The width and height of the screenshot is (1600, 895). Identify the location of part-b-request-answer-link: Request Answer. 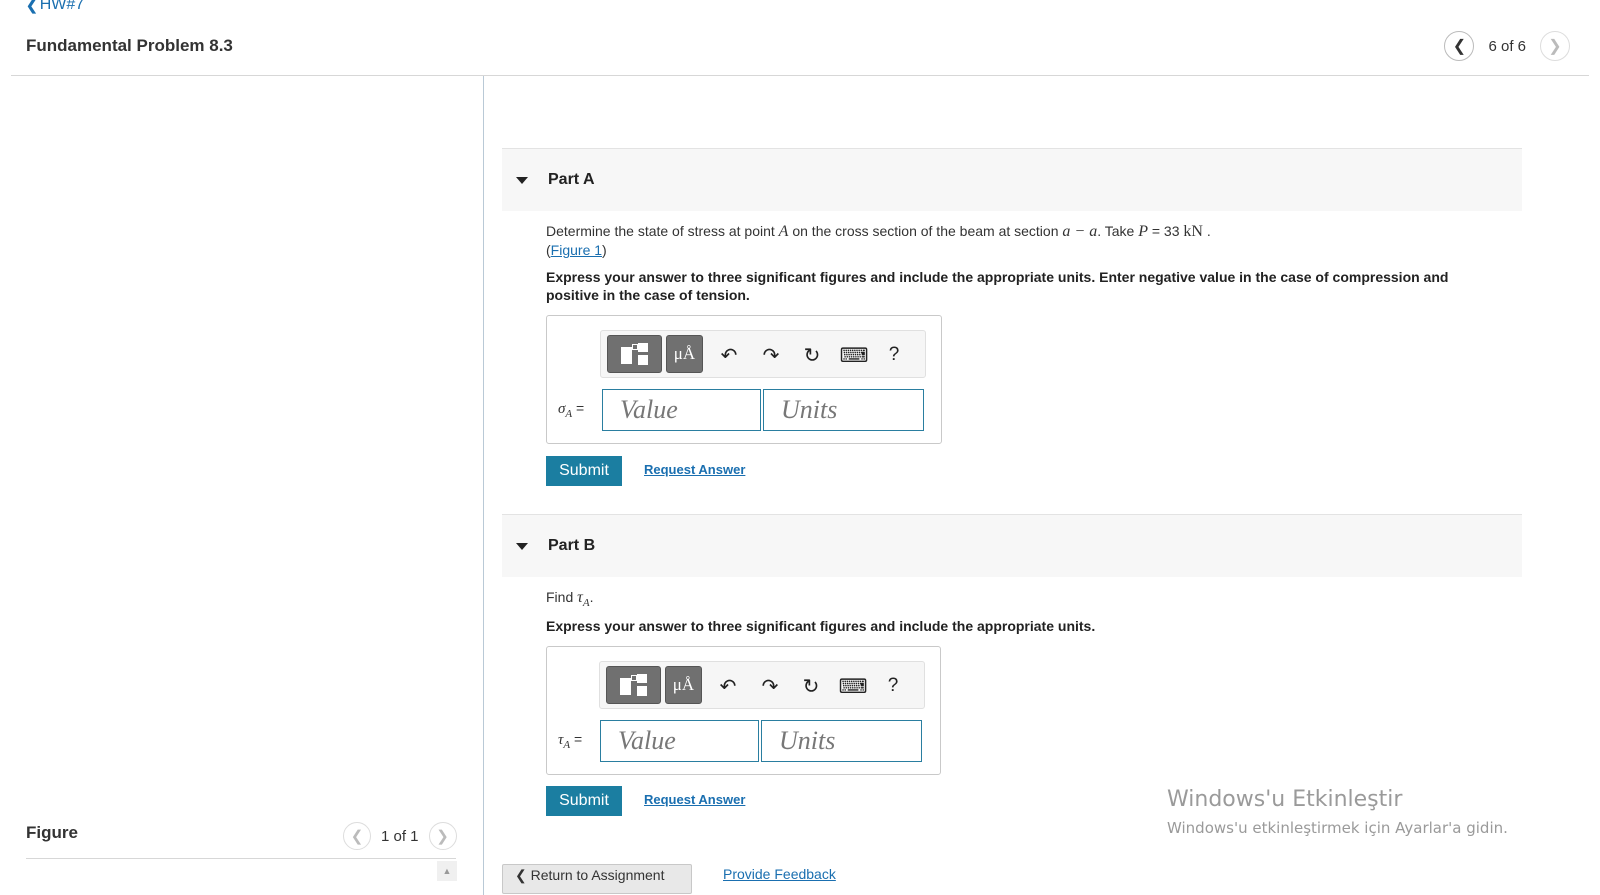
(694, 799).